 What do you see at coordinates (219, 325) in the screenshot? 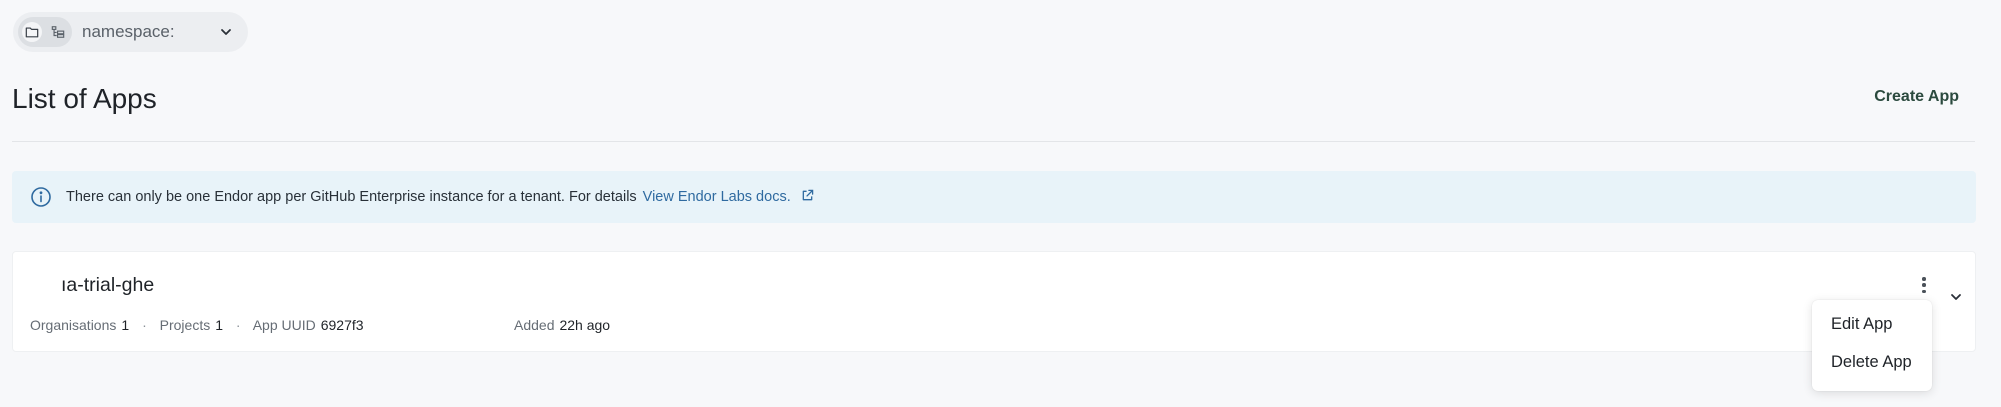
I see `projects-count: 1` at bounding box center [219, 325].